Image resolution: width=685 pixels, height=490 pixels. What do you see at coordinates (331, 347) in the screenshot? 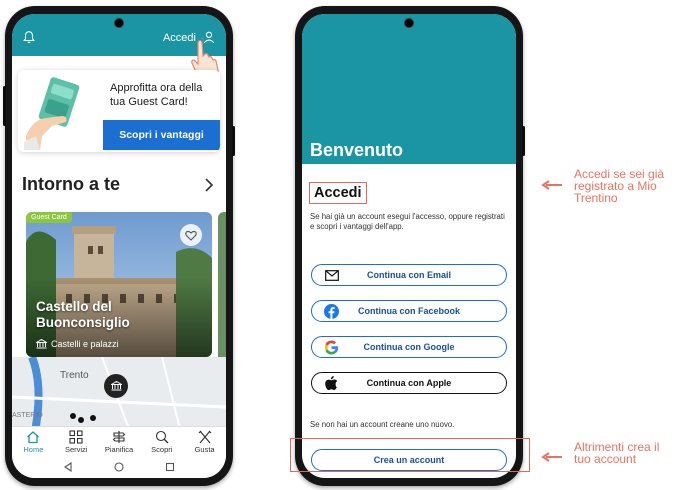
I see `google-icon` at bounding box center [331, 347].